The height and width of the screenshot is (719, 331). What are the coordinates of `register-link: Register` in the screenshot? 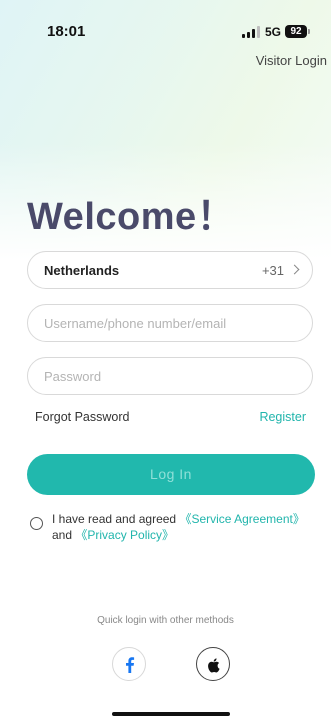 It's located at (282, 417).